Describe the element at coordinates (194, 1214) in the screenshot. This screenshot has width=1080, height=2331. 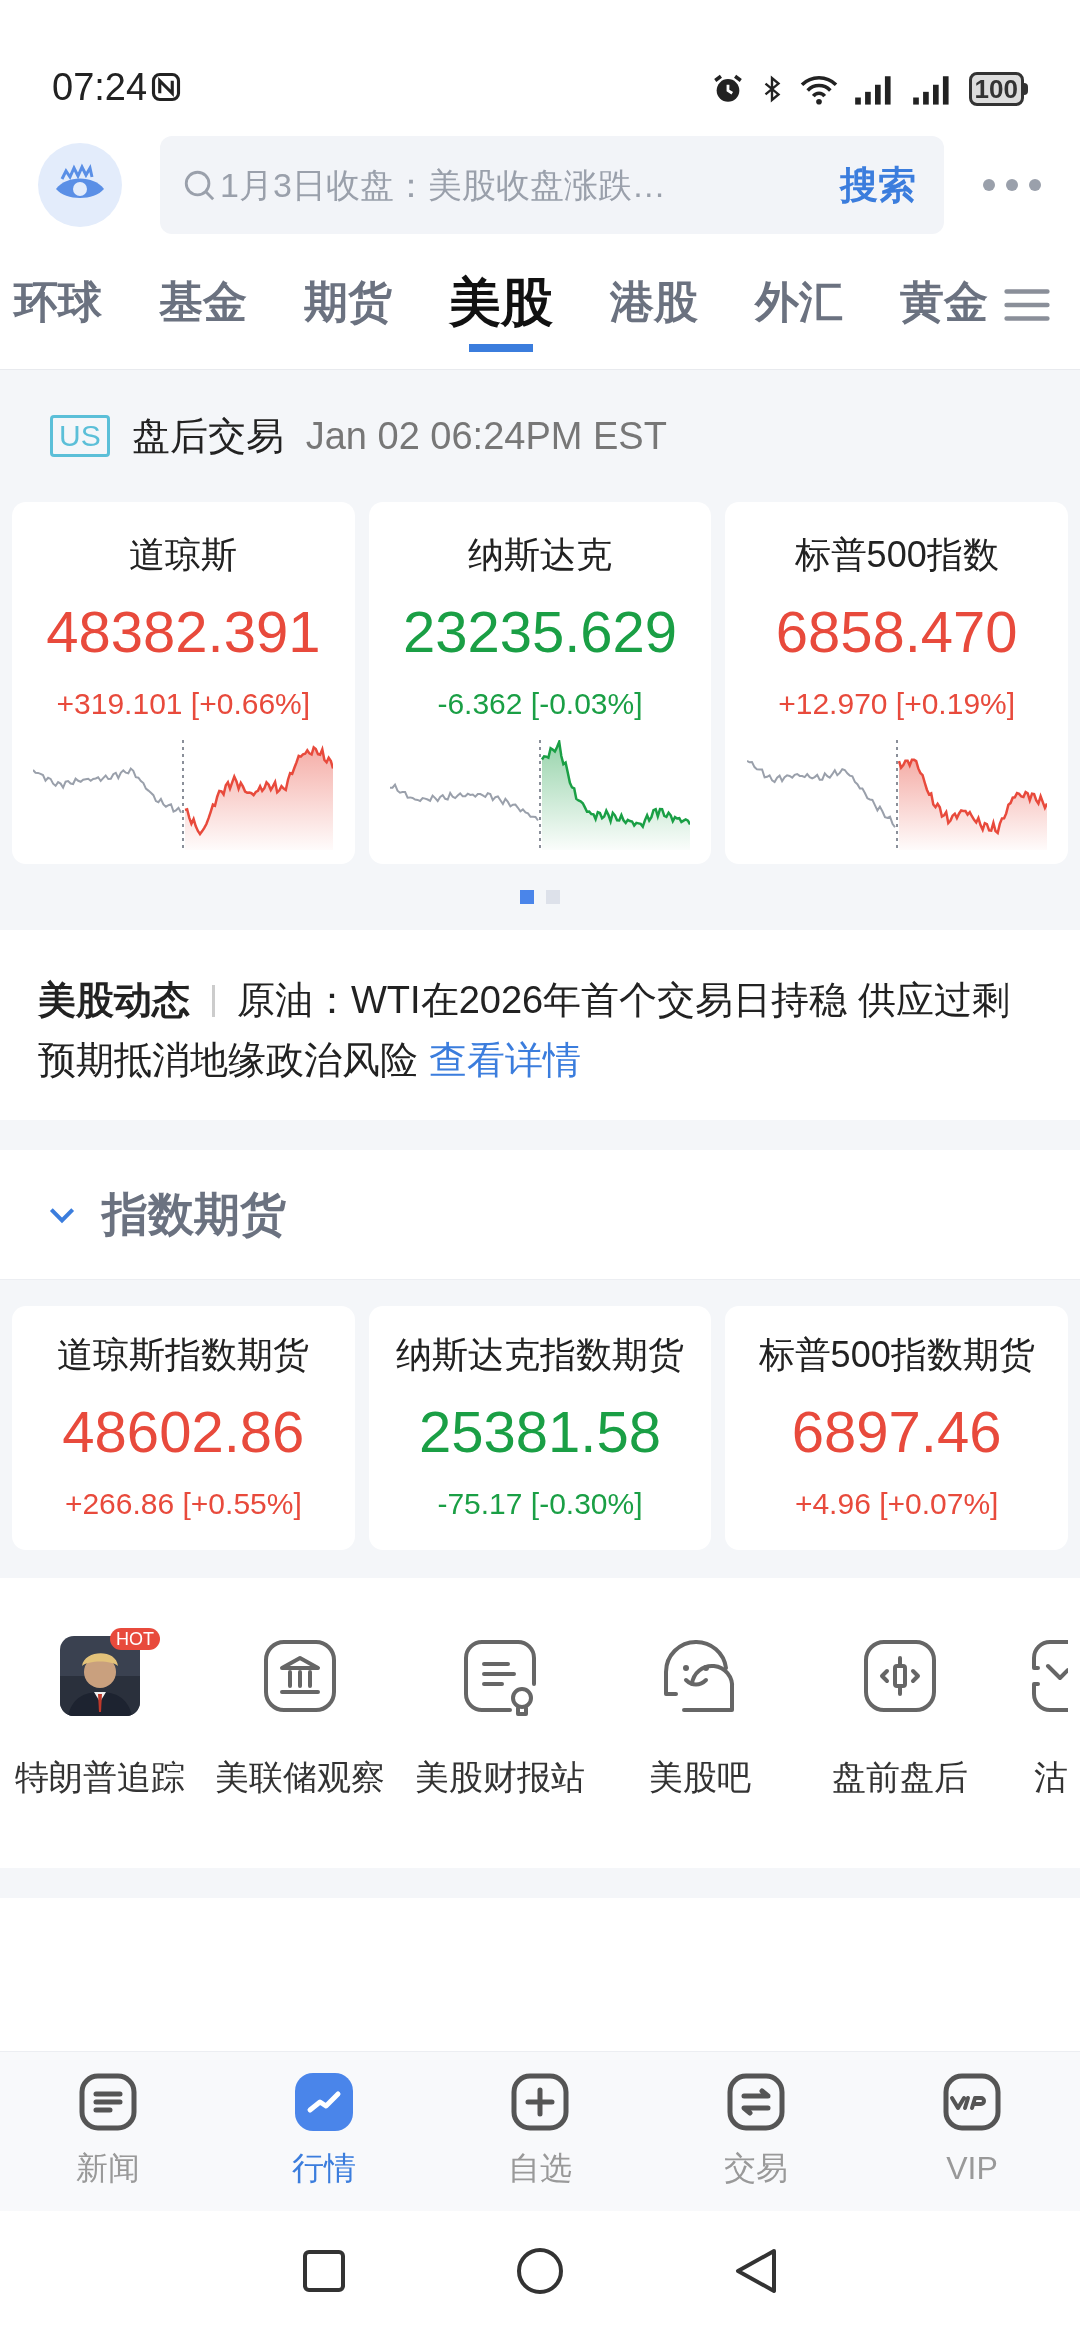
I see `section-title: 指数期货` at that location.